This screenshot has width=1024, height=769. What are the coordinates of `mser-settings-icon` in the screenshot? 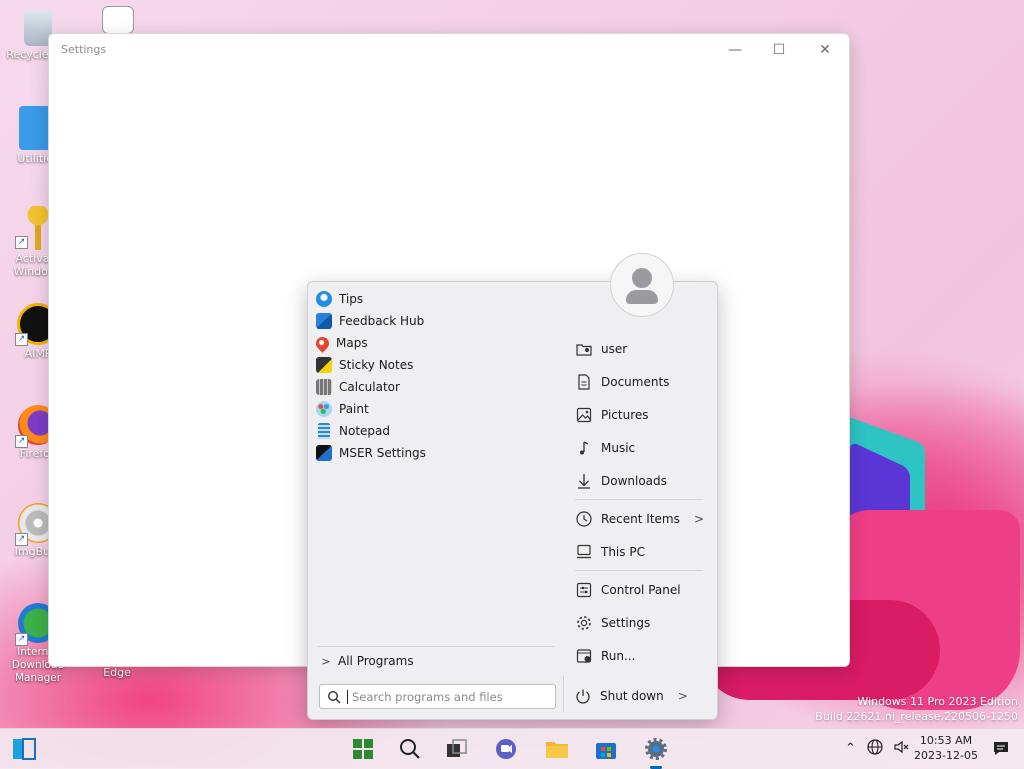 It's located at (324, 453).